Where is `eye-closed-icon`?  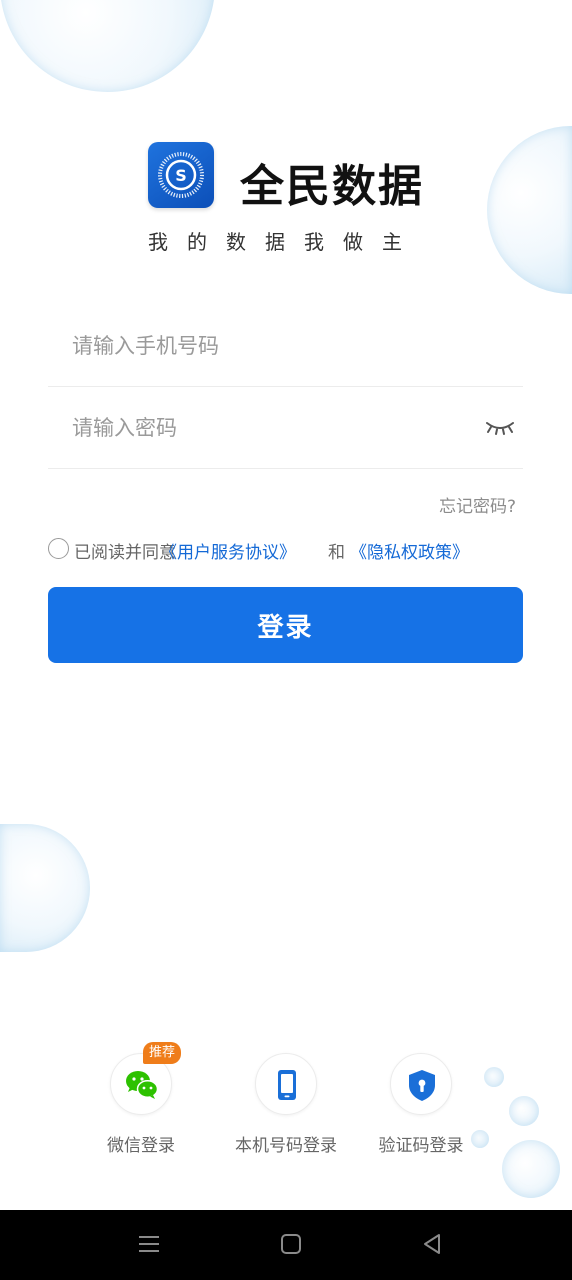
eye-closed-icon is located at coordinates (500, 429).